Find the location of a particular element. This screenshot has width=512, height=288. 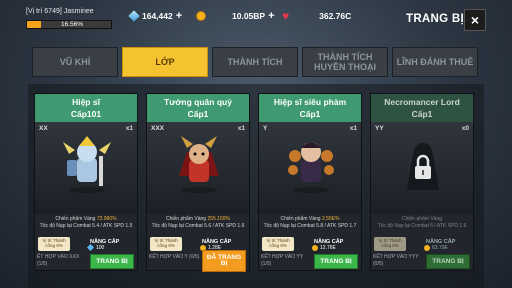

super-knight-hero-image is located at coordinates (311, 167).